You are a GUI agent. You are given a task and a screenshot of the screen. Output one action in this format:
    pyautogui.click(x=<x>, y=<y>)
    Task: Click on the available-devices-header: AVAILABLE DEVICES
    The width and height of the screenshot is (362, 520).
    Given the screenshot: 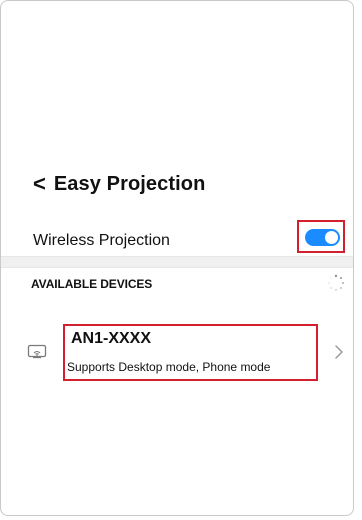 What is the action you would take?
    pyautogui.click(x=177, y=285)
    